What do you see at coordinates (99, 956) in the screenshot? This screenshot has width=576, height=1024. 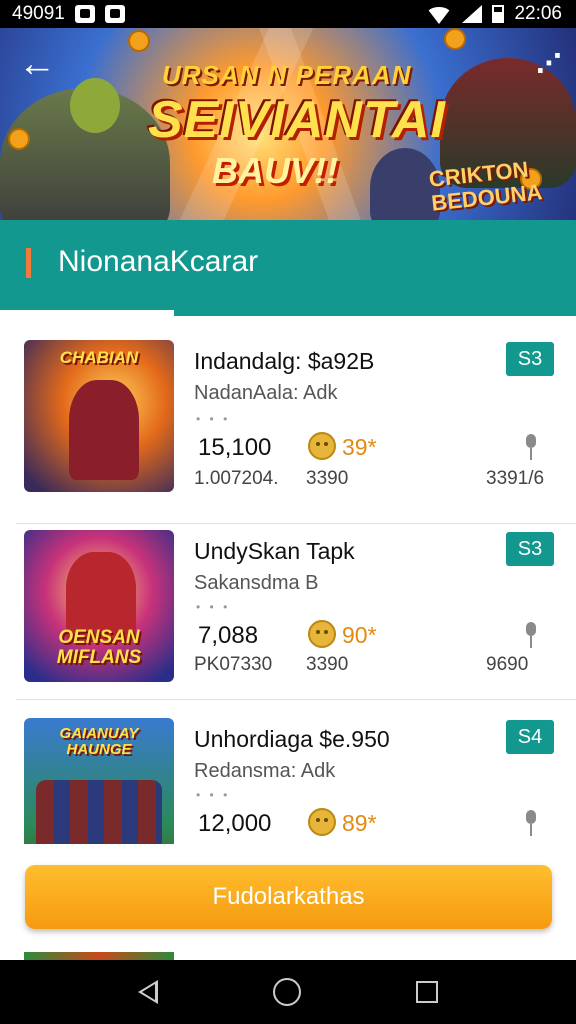 I see `next-item-peek` at bounding box center [99, 956].